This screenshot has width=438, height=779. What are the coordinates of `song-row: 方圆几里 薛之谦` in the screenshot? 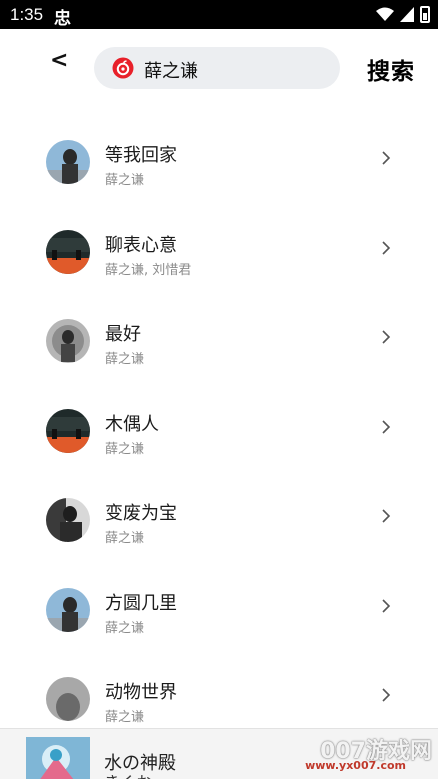 It's located at (219, 610).